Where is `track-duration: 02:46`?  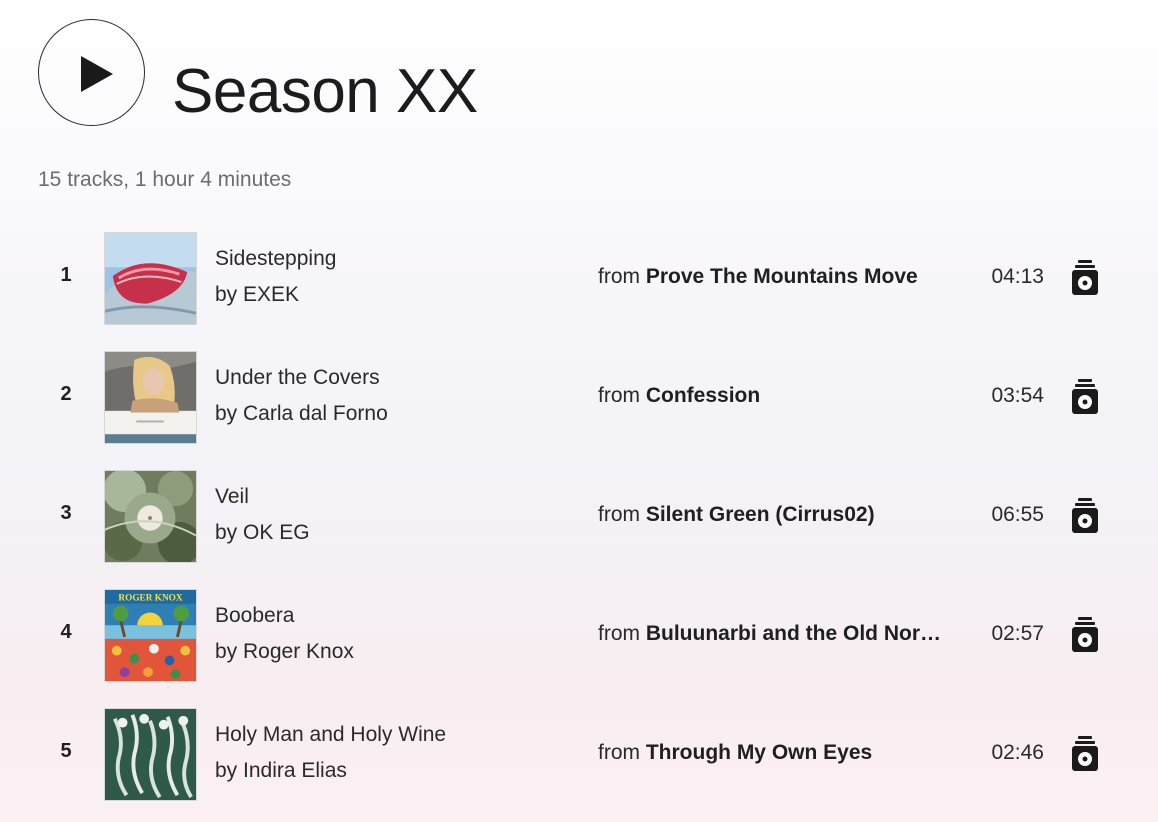
track-duration: 02:46 is located at coordinates (1017, 752).